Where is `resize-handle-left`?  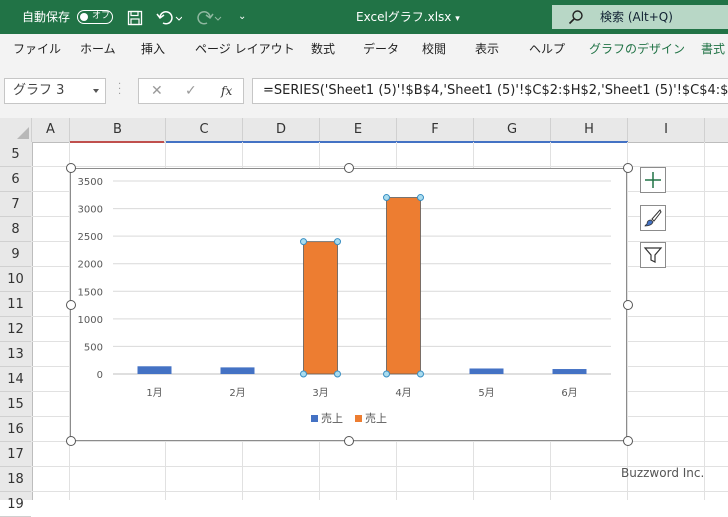 resize-handle-left is located at coordinates (71, 305).